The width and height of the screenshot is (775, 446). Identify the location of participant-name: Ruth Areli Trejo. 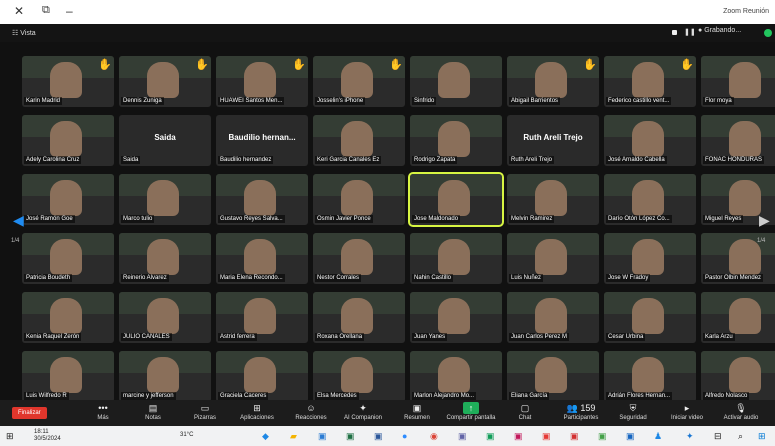
(532, 160).